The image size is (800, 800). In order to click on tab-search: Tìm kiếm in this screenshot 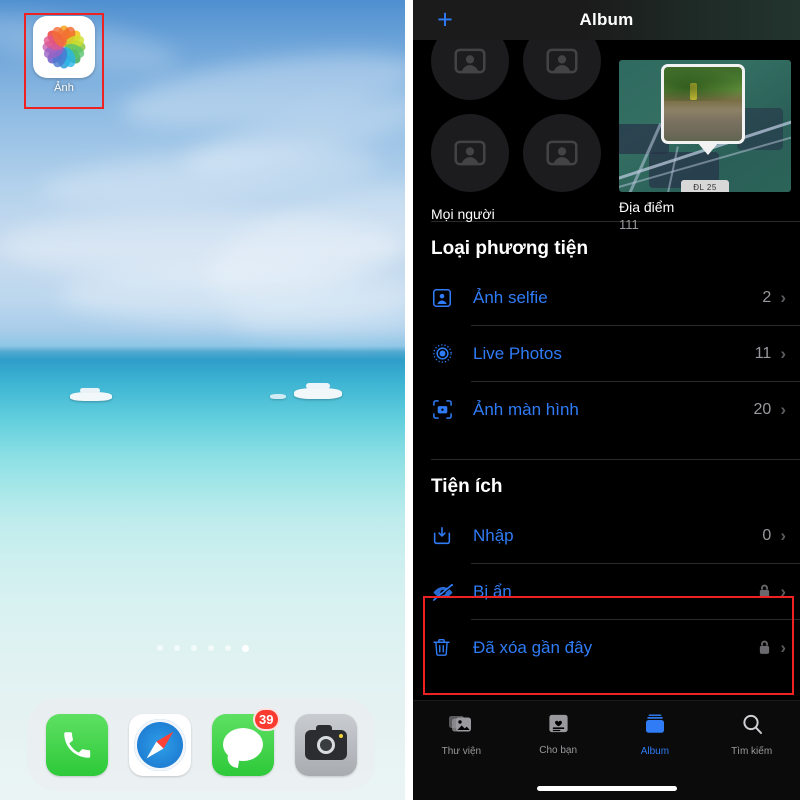, I will do `click(751, 734)`.